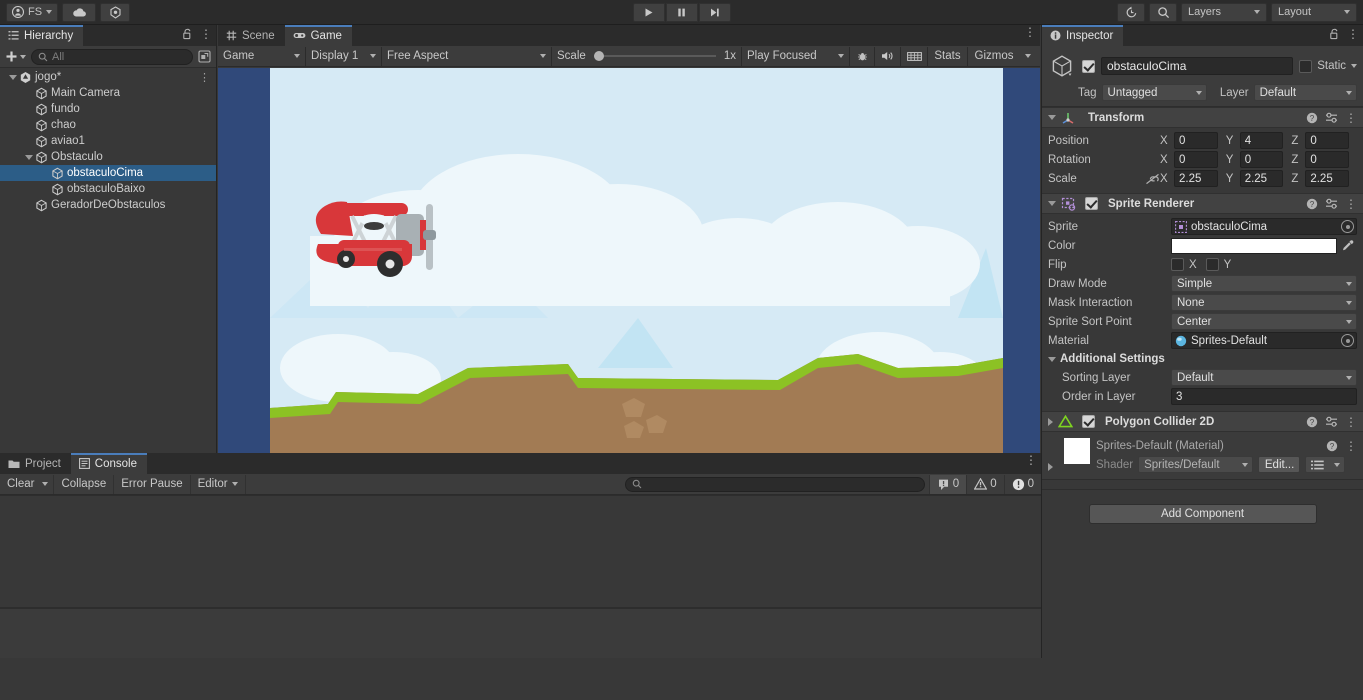 The height and width of the screenshot is (700, 1363). What do you see at coordinates (35, 463) in the screenshot?
I see `tab-project: Project` at bounding box center [35, 463].